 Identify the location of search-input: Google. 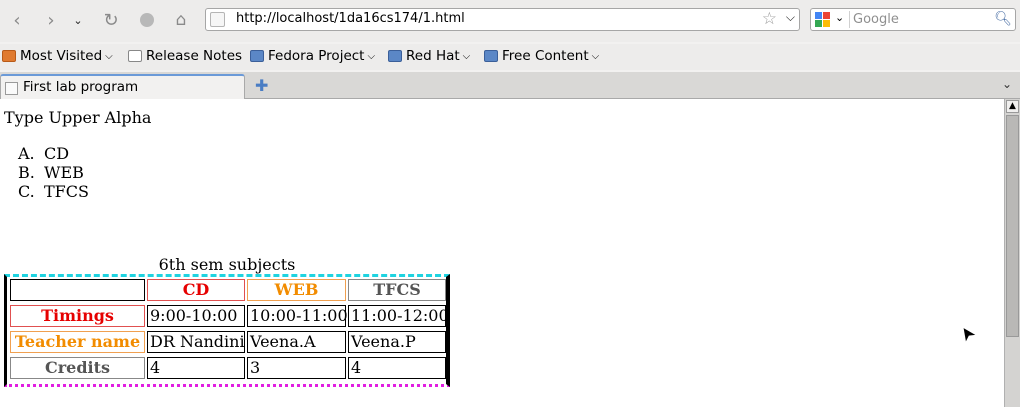
(876, 19).